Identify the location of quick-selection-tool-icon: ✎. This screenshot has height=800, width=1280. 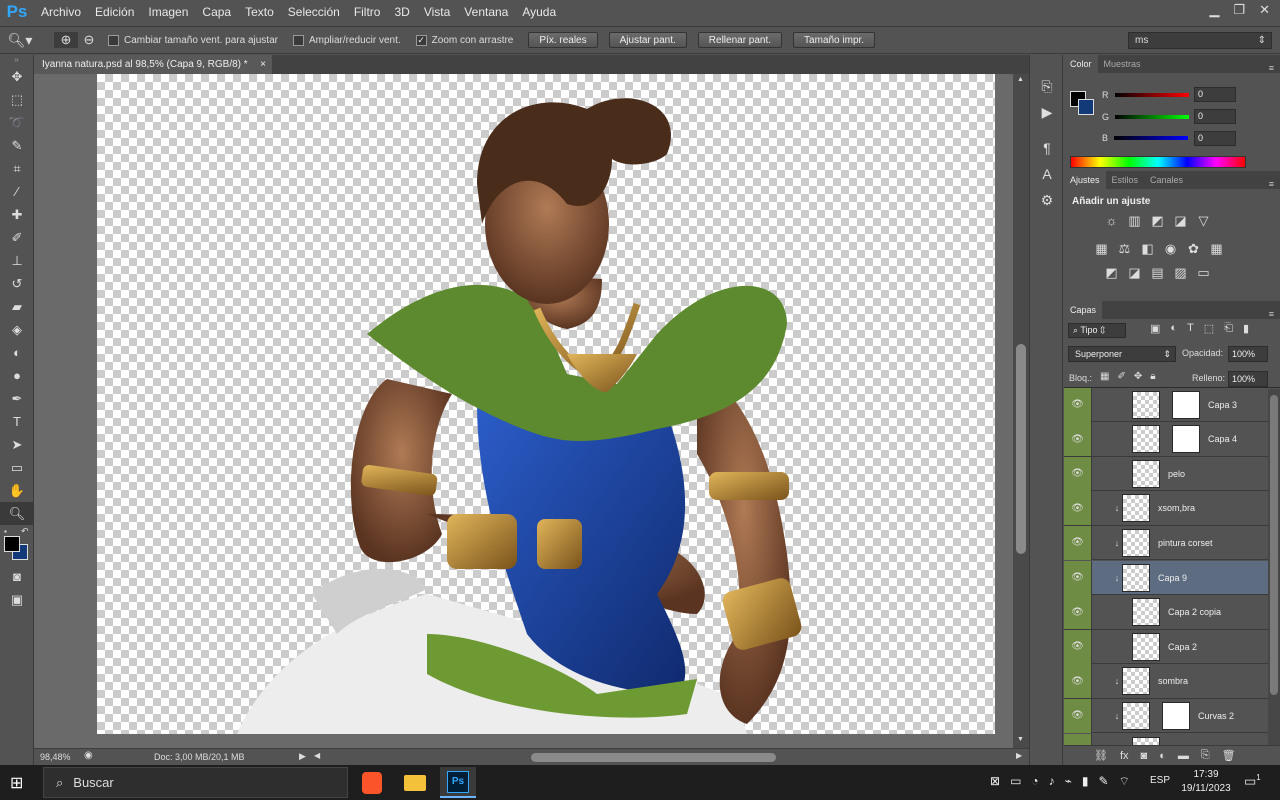
(17, 145).